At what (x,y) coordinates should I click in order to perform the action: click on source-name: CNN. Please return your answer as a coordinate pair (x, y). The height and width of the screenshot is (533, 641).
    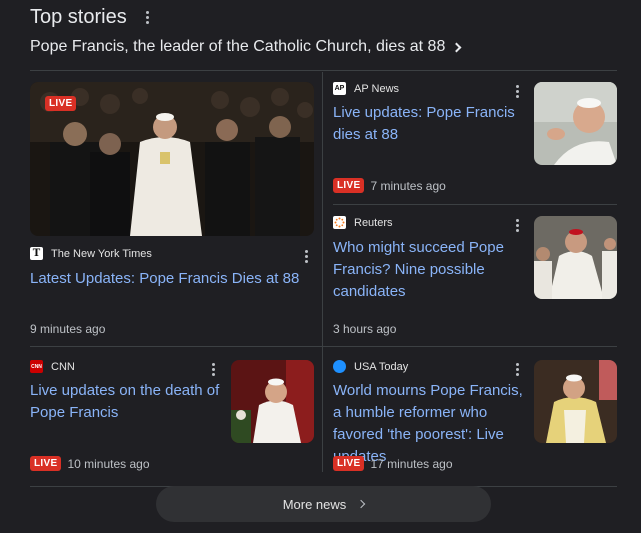
    Looking at the image, I should click on (63, 366).